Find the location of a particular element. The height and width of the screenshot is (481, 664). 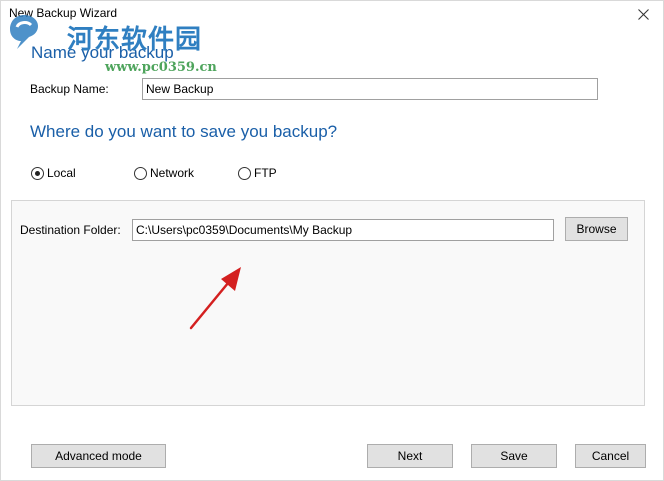

radio-ftp-label: FTP is located at coordinates (265, 173).